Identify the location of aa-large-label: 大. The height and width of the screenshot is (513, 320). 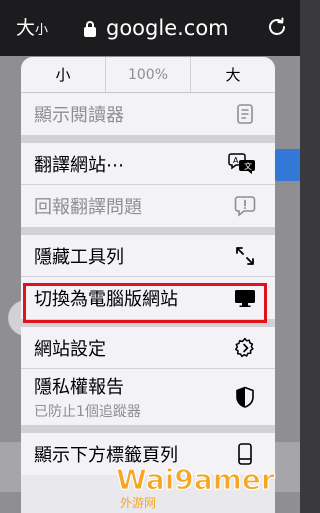
(26, 28).